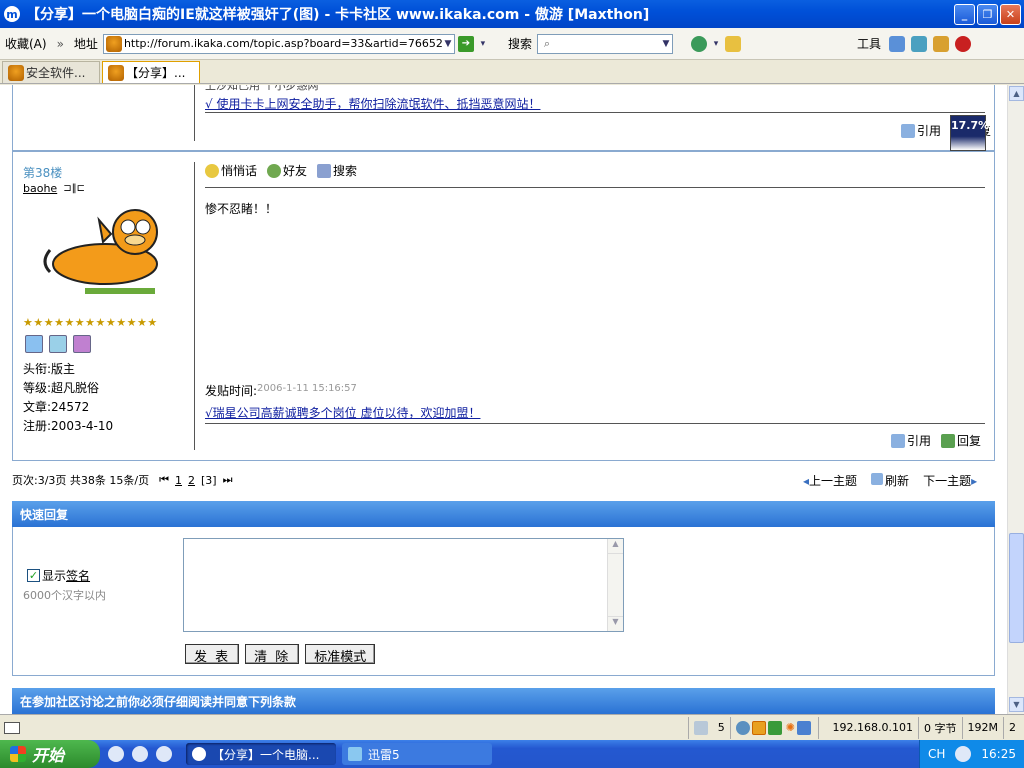  What do you see at coordinates (708, 727) in the screenshot?
I see `popup-blocker: 5` at bounding box center [708, 727].